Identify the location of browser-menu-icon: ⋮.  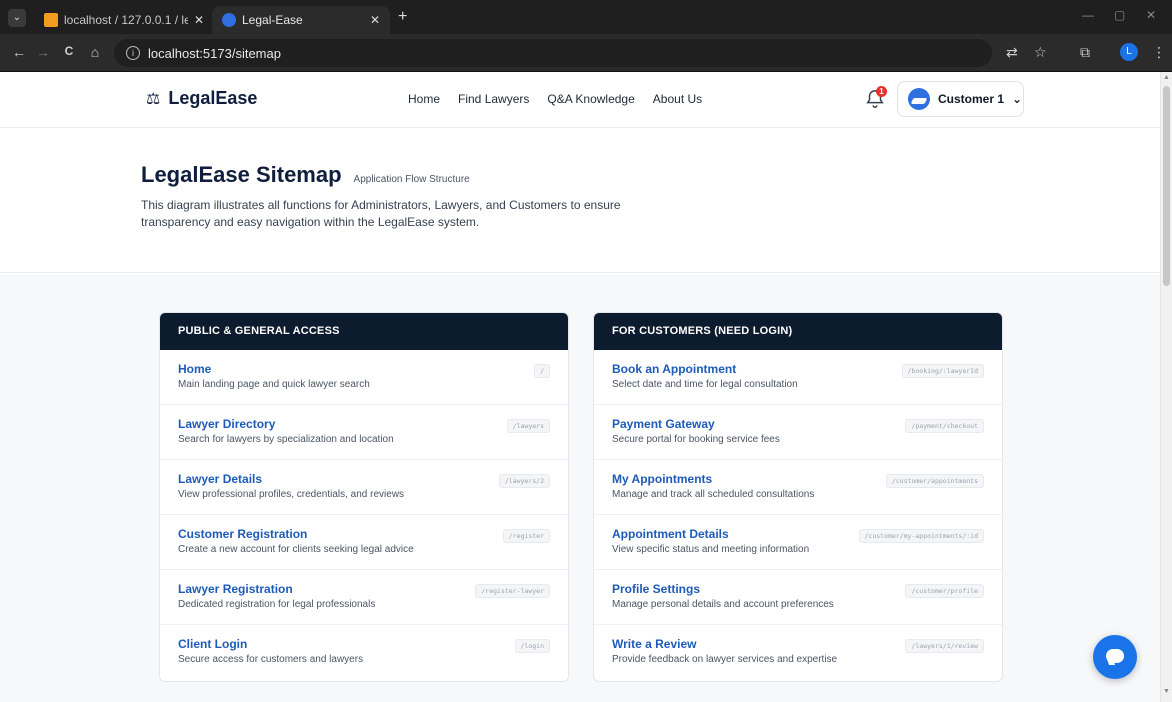
(1159, 52).